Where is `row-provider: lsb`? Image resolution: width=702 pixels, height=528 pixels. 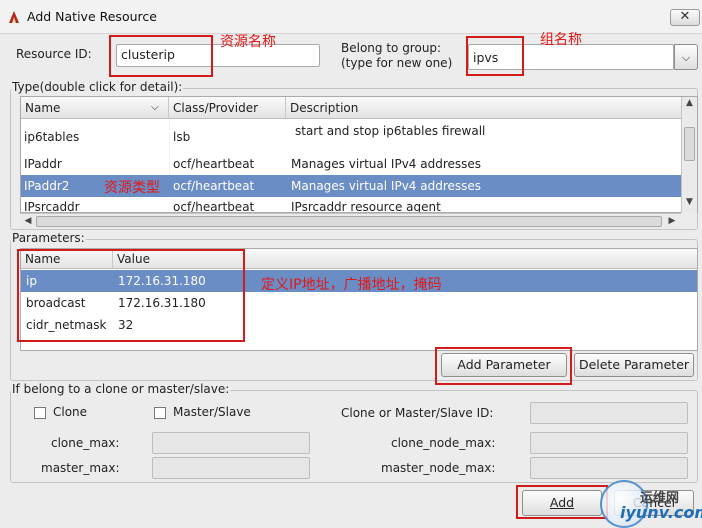
row-provider: lsb is located at coordinates (182, 137).